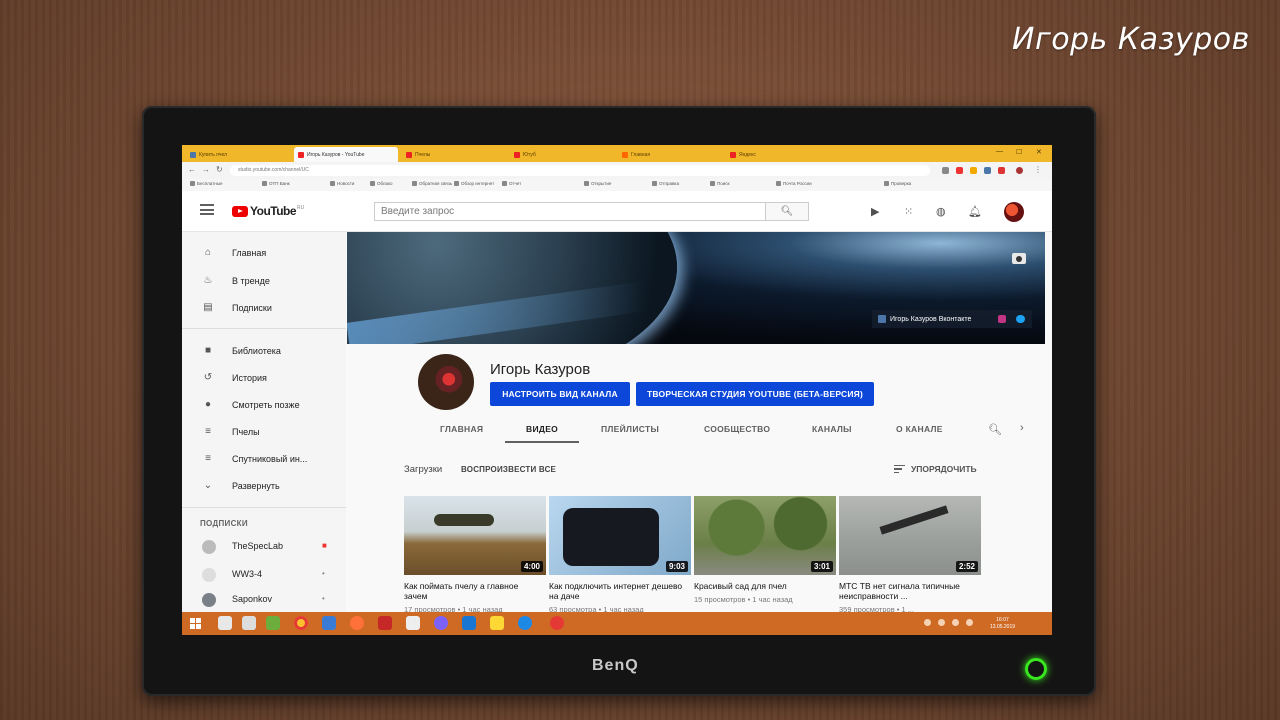  What do you see at coordinates (897, 183) in the screenshot?
I see `bookmark: Проверка` at bounding box center [897, 183].